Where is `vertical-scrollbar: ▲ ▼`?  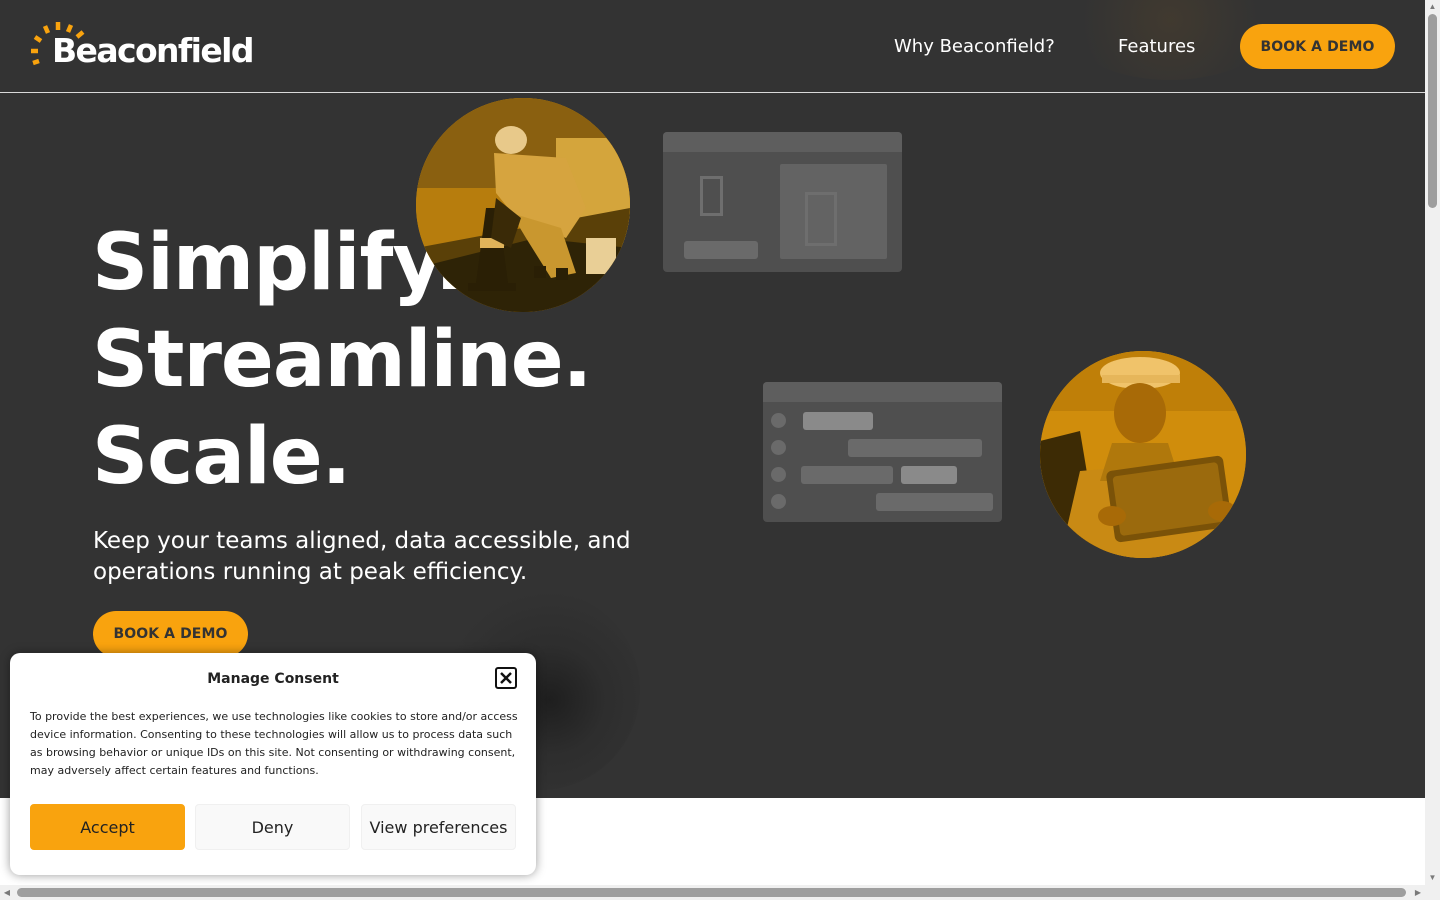 vertical-scrollbar: ▲ ▼ is located at coordinates (1432, 442).